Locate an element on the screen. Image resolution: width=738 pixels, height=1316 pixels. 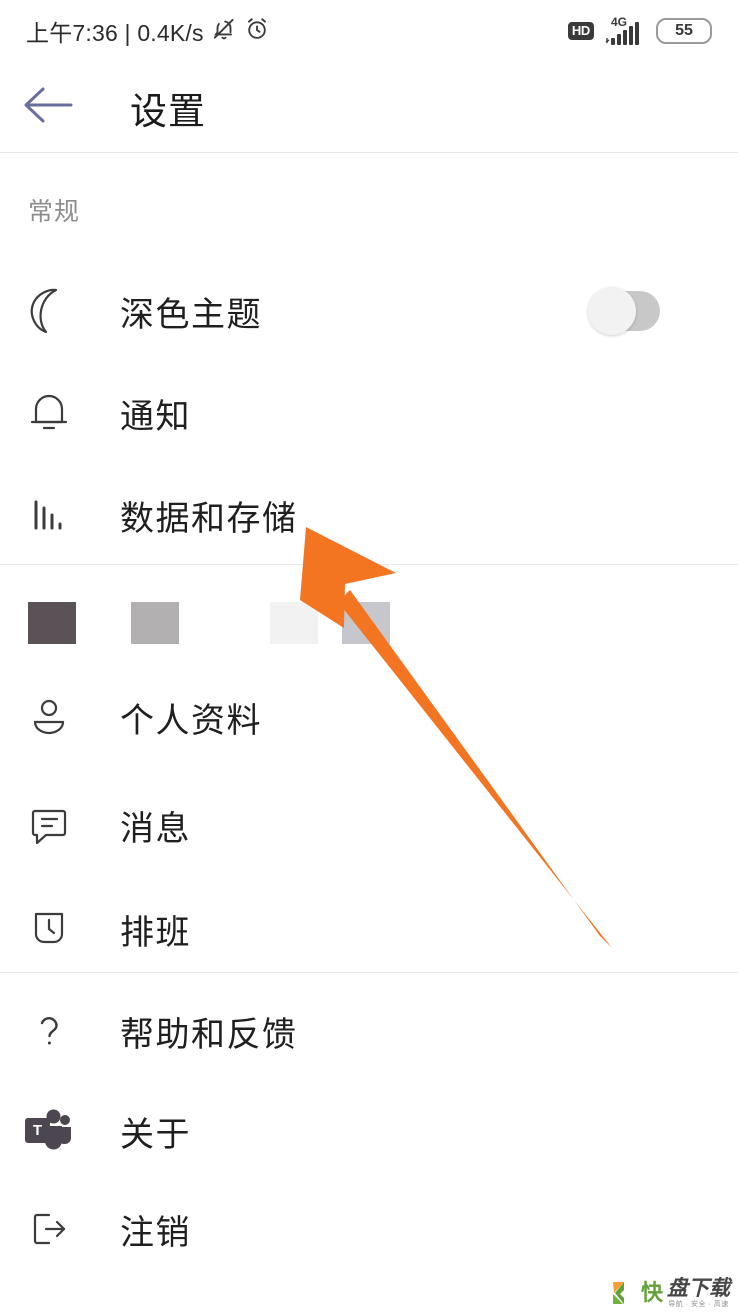
settings-row-notifications: 通知 is located at coordinates (369, 413).